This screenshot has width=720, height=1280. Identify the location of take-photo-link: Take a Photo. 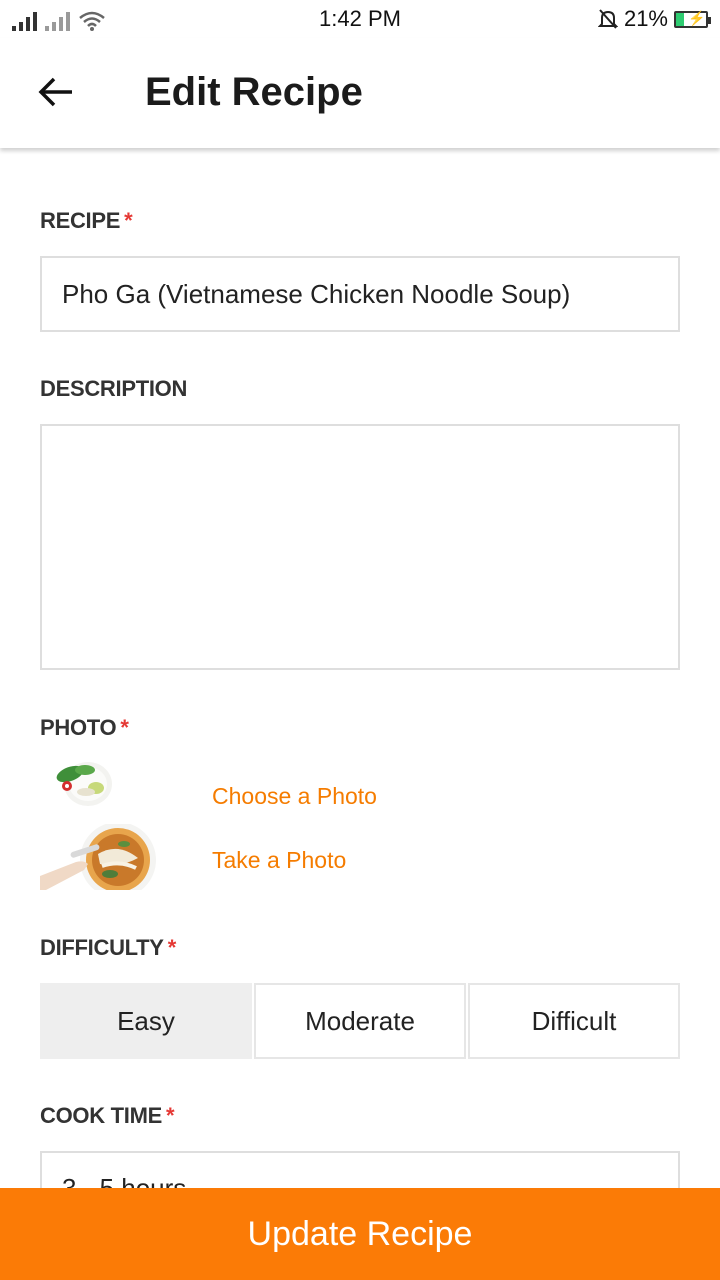
(279, 860).